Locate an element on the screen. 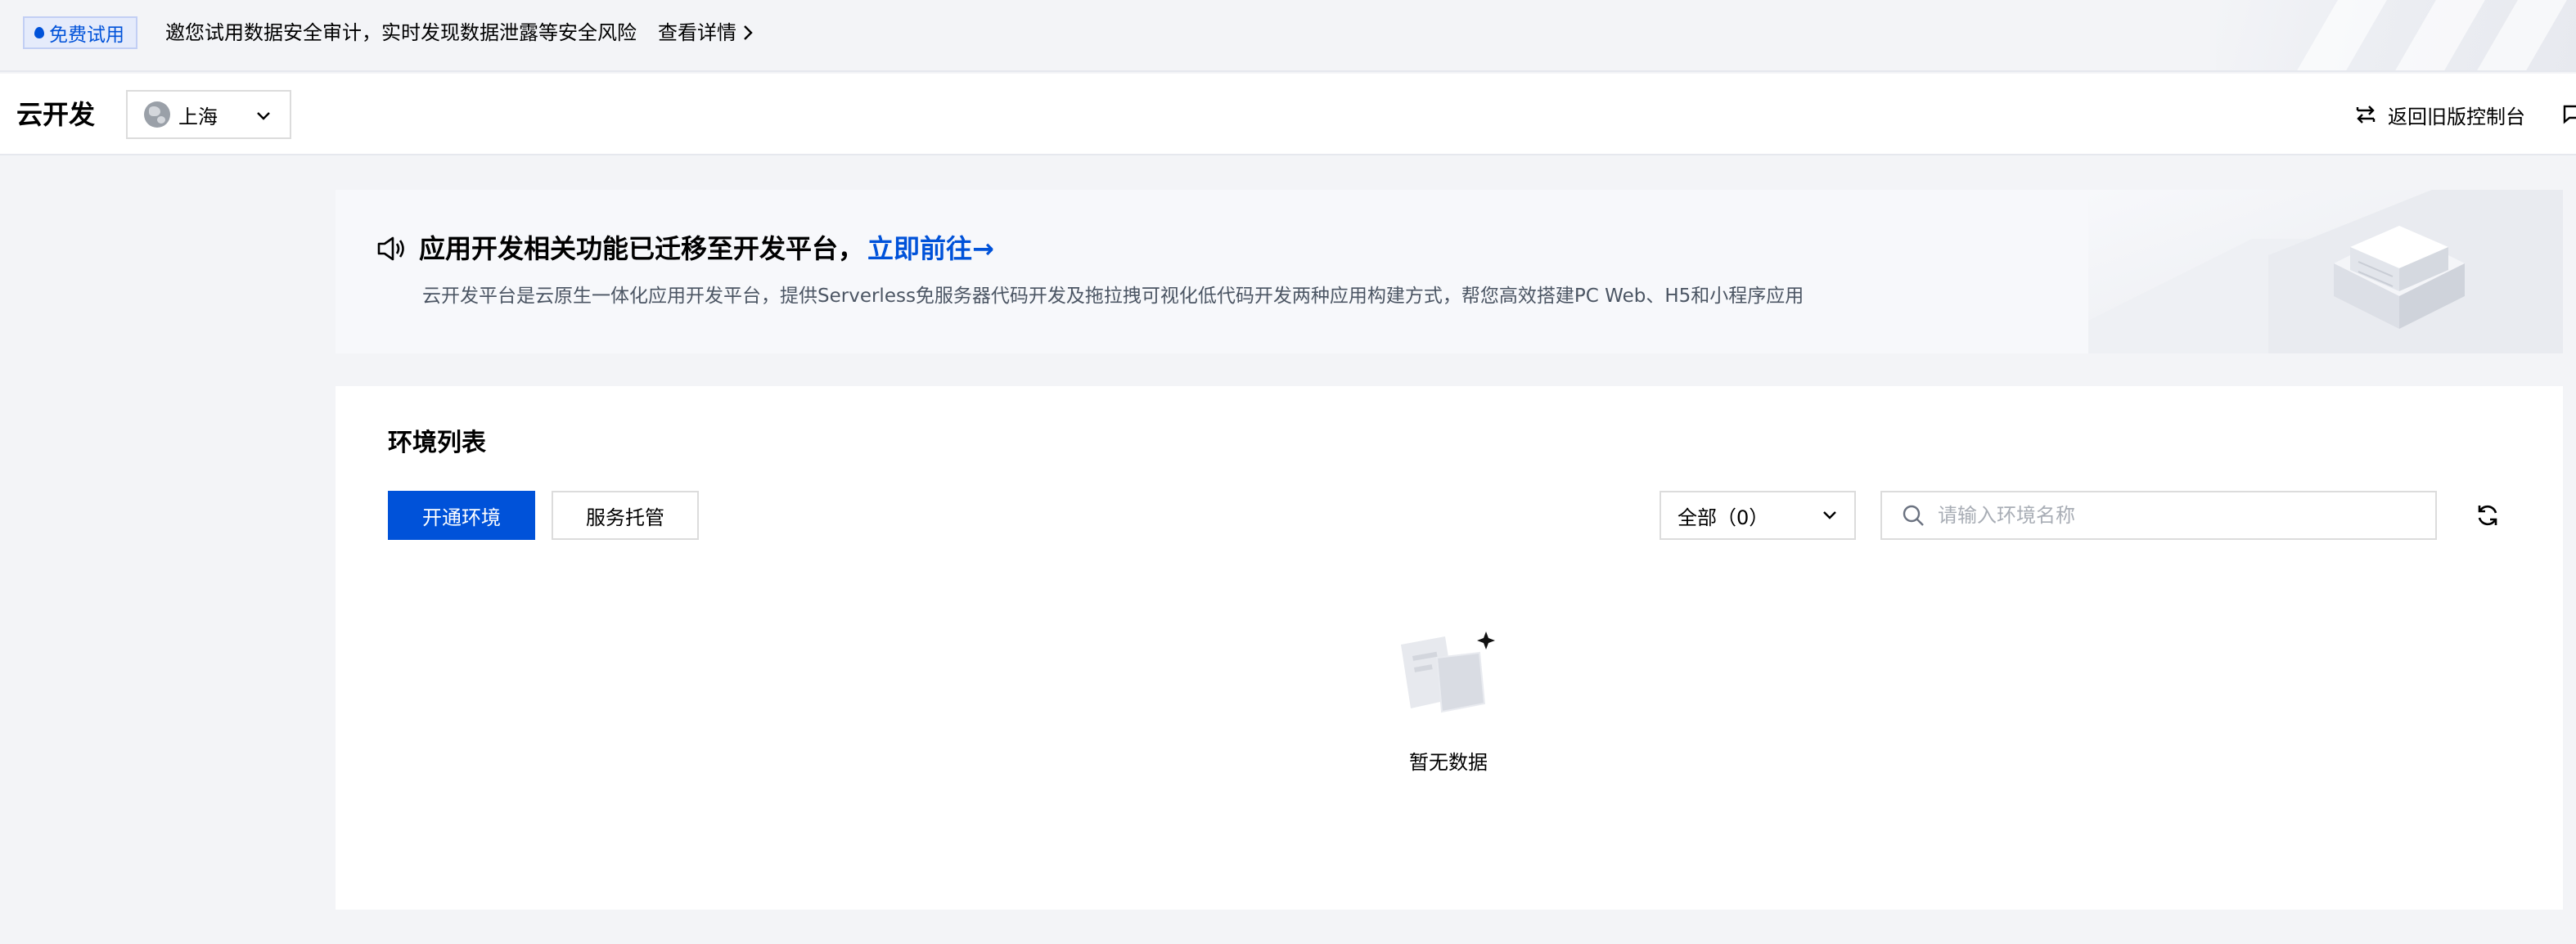  service-hosting-button: 服务托管 is located at coordinates (626, 515).